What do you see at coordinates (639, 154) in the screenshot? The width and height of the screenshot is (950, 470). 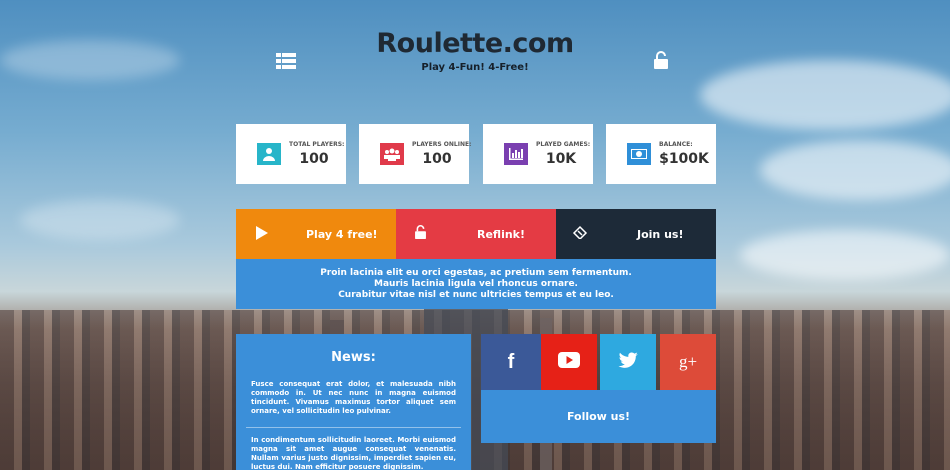 I see `money-icon` at bounding box center [639, 154].